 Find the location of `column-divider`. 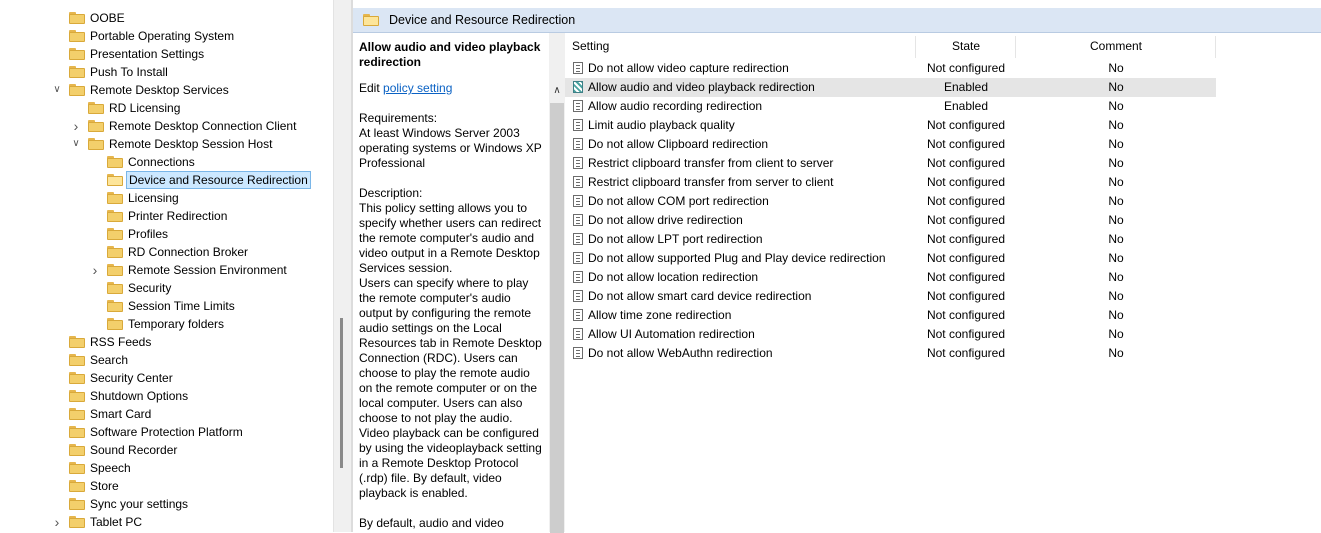

column-divider is located at coordinates (1215, 47).